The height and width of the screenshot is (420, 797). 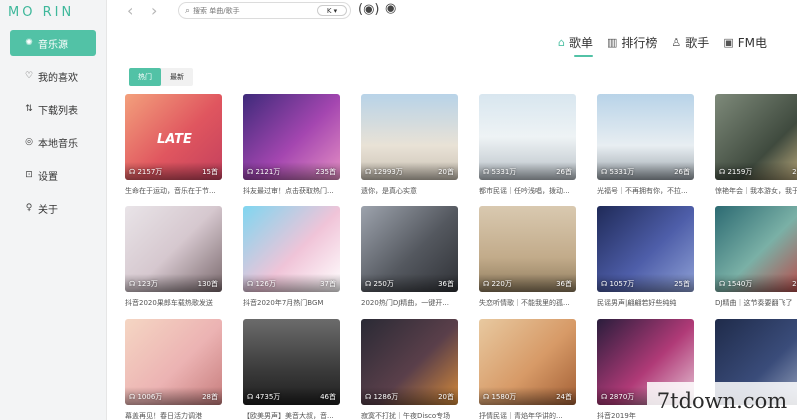 What do you see at coordinates (639, 42) in the screenshot?
I see `tab-label: 排行榜` at bounding box center [639, 42].